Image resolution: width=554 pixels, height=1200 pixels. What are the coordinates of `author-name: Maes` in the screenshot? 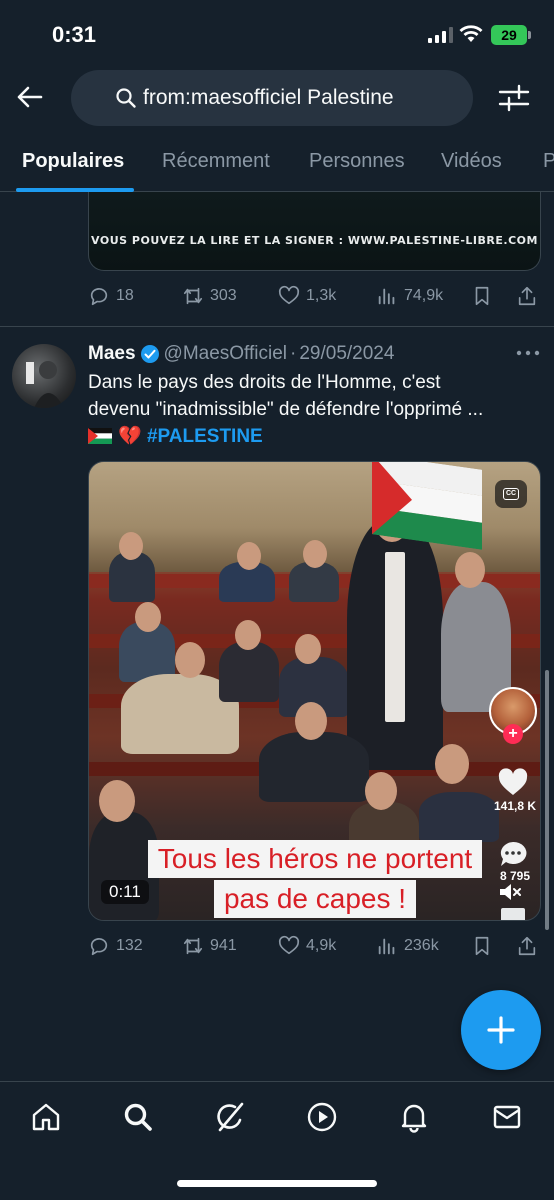 It's located at (112, 354).